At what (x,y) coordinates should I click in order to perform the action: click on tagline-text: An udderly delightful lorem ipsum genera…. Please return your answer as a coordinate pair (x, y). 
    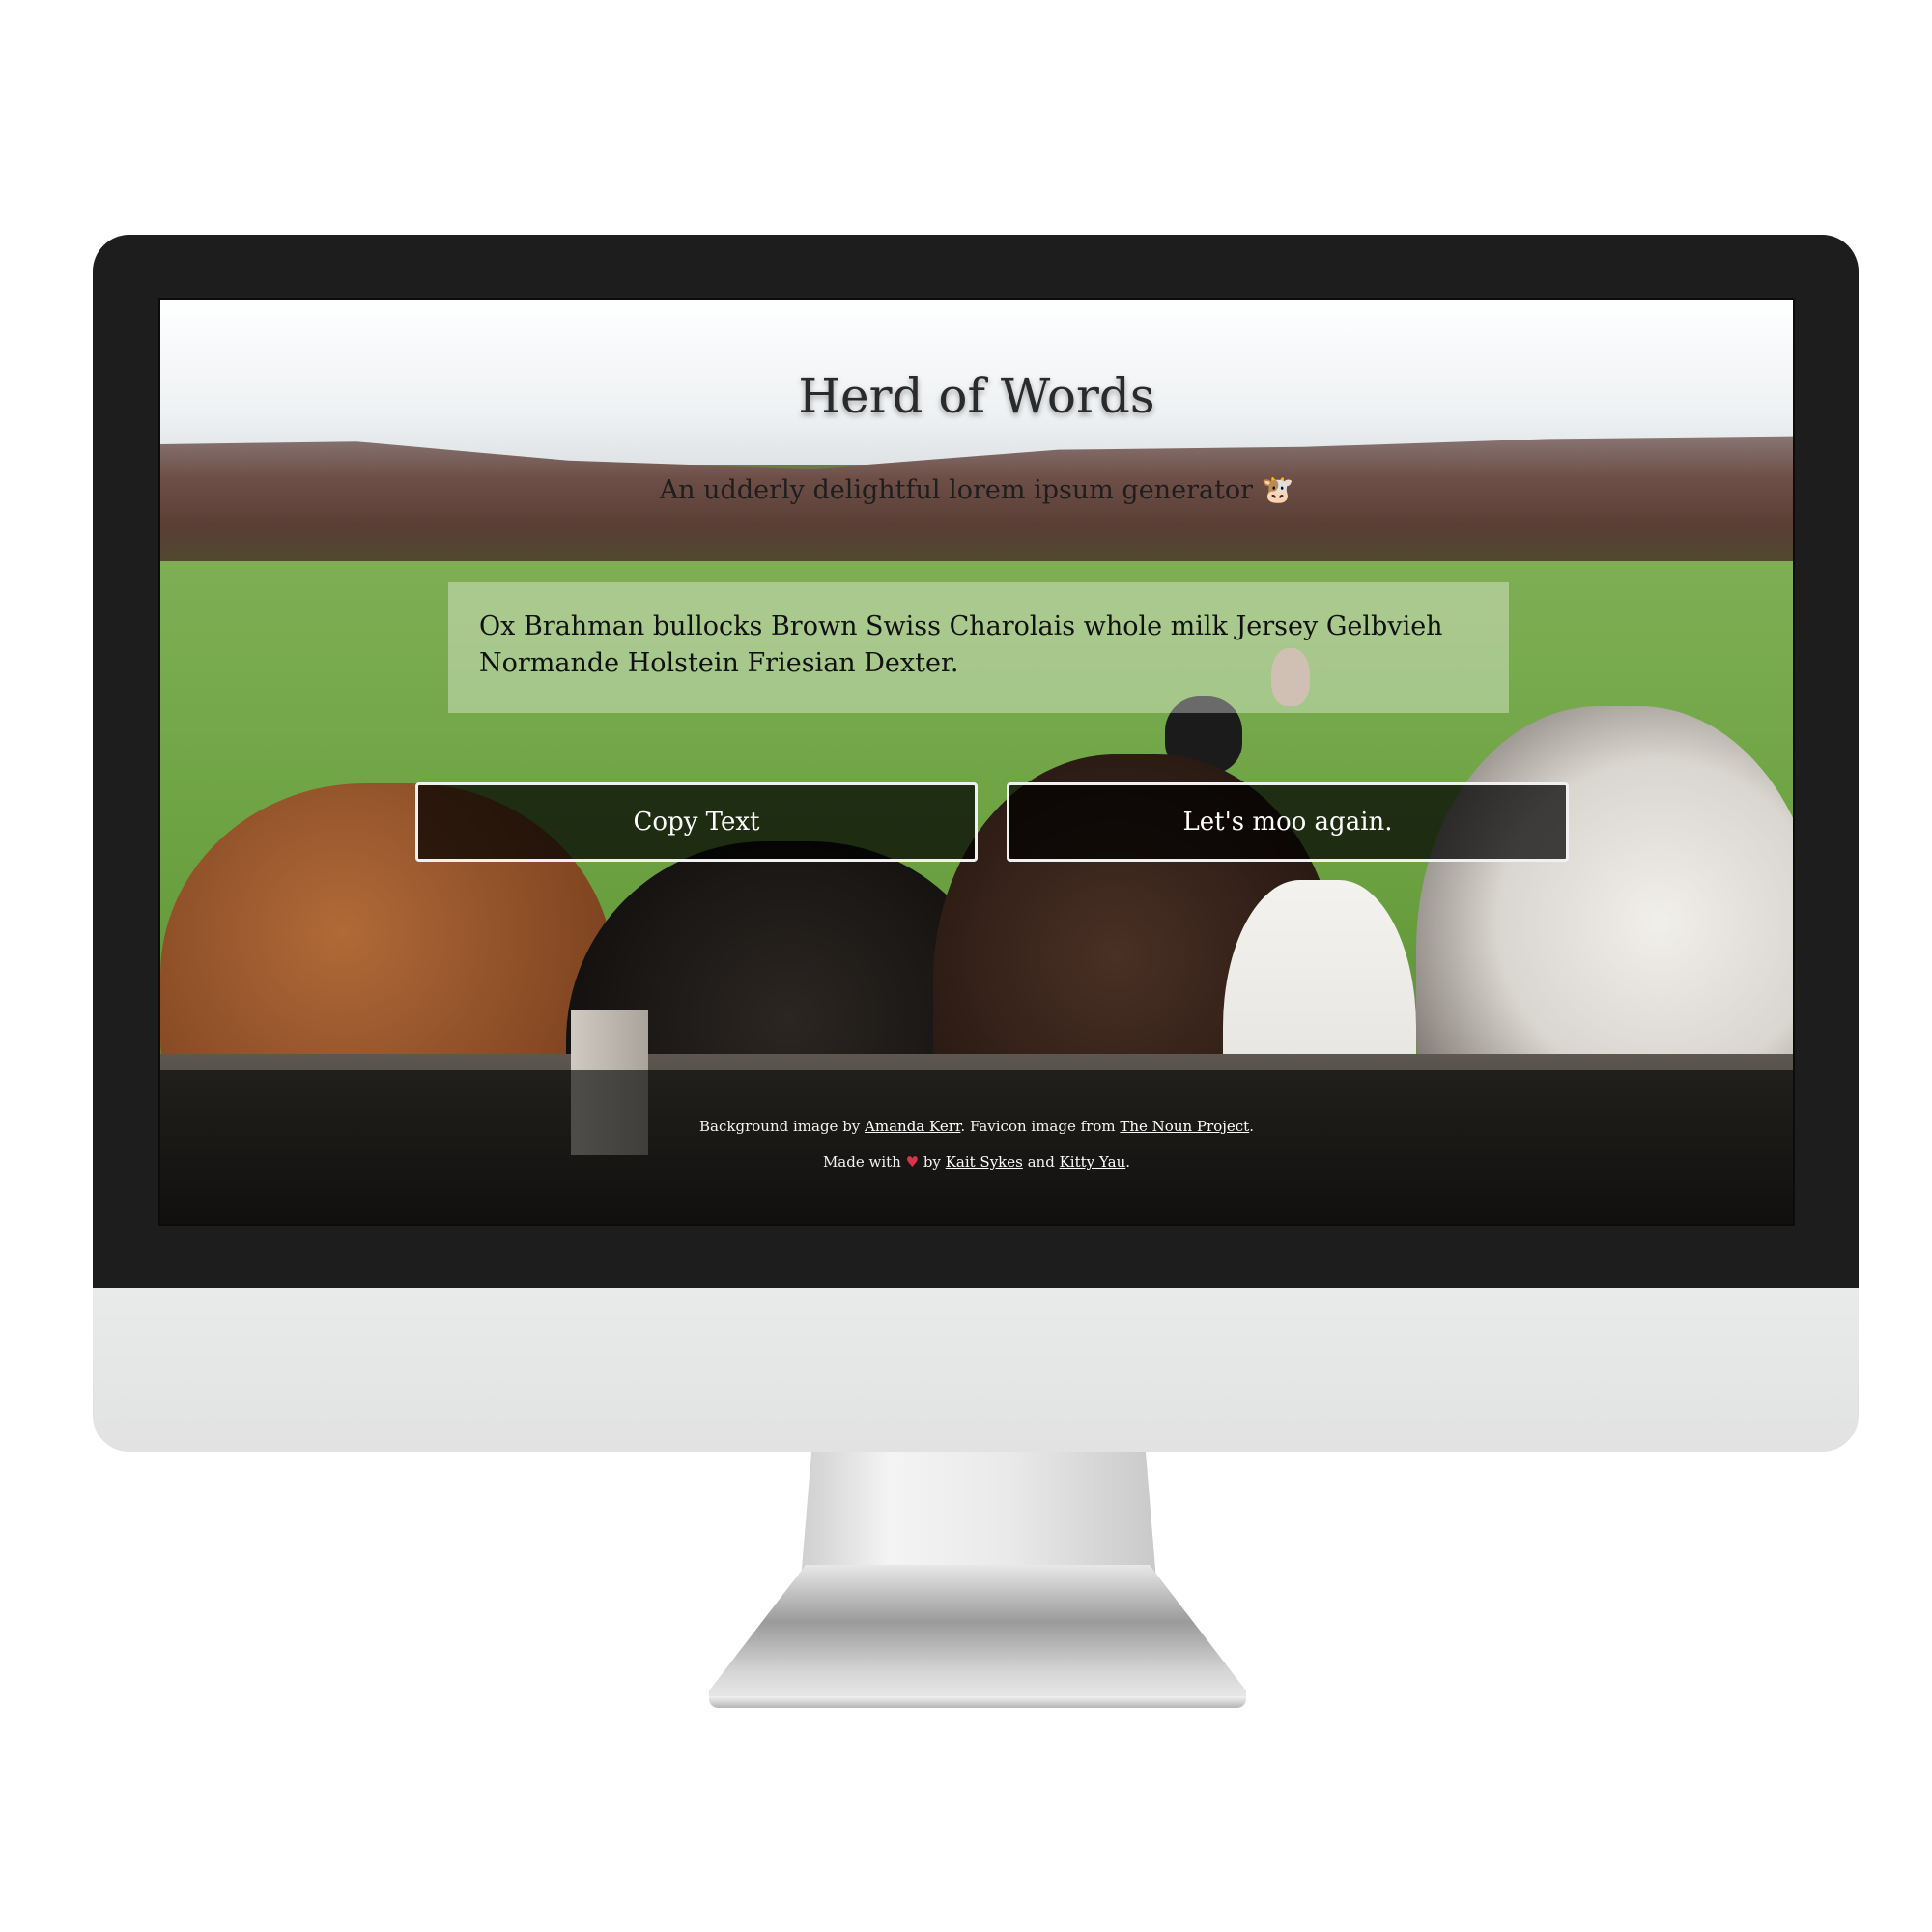
    Looking at the image, I should click on (956, 490).